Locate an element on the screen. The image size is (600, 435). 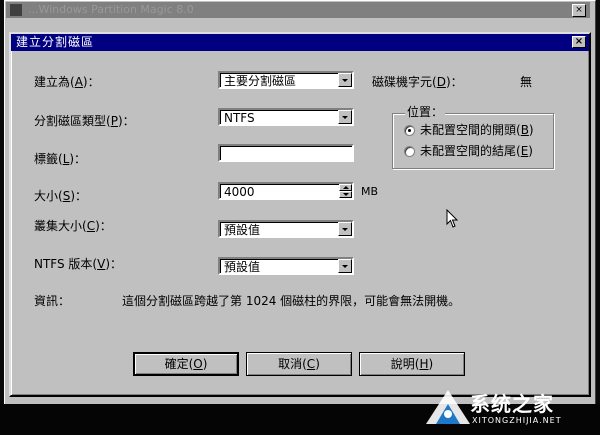
parent-title: ...Windows Partition Magic 8.0 is located at coordinates (111, 9).